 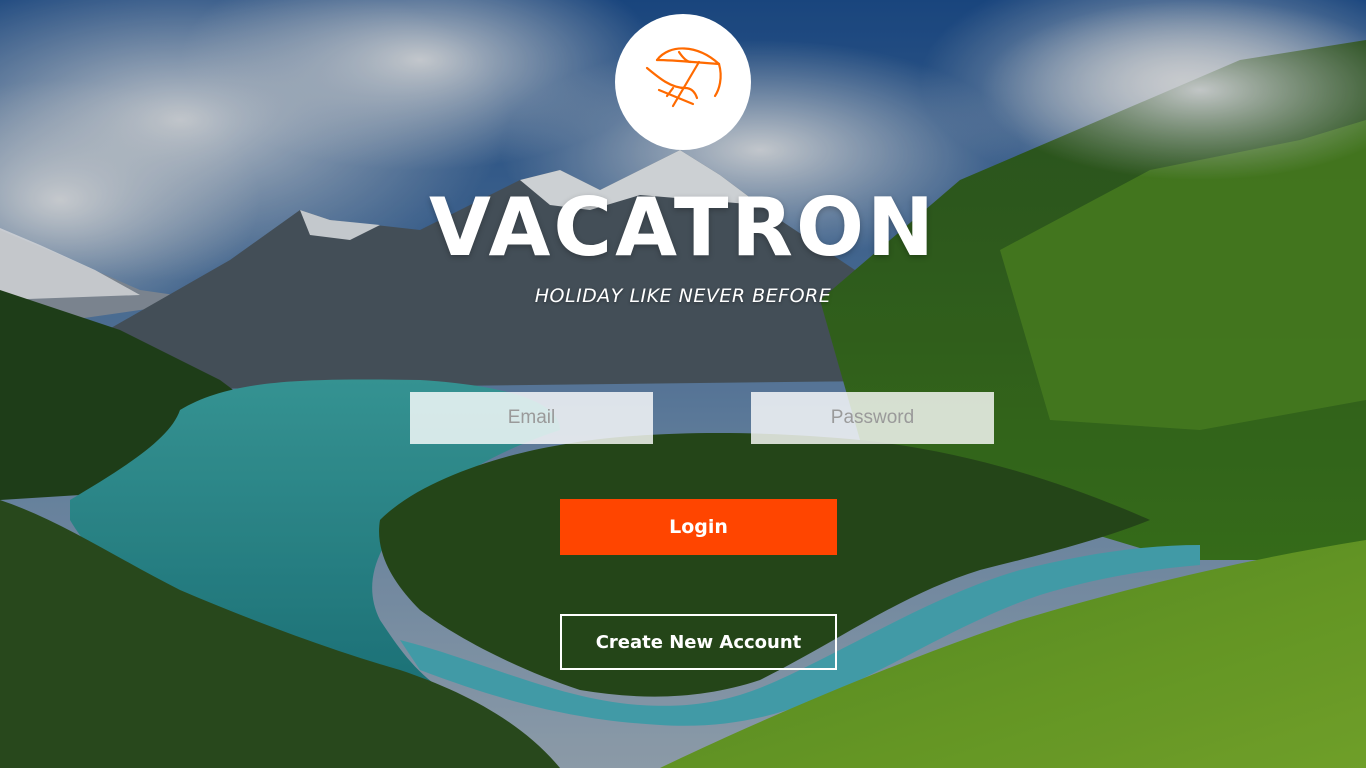 I want to click on beach-umbrella-icon, so click(x=683, y=77).